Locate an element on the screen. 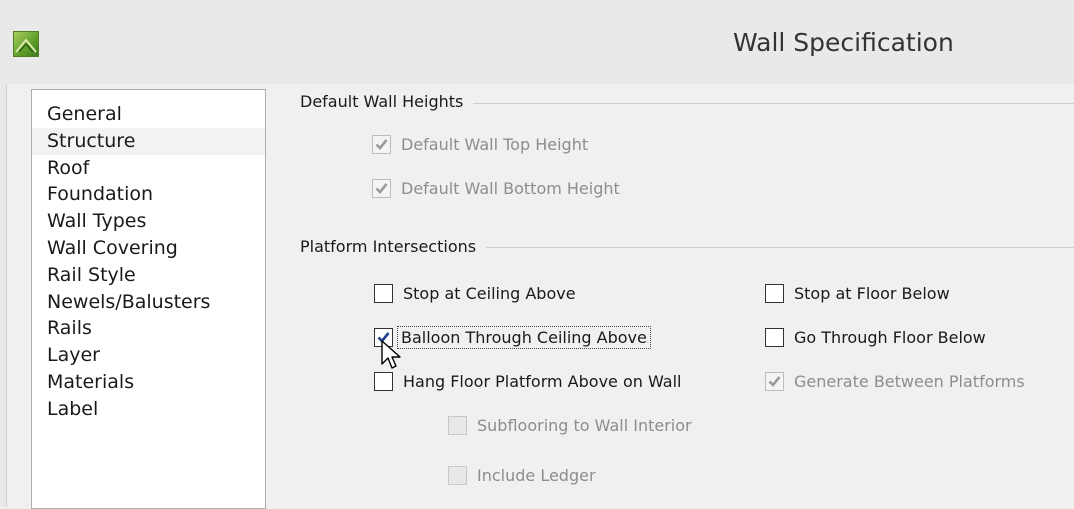  category-item-materials: Materials is located at coordinates (148, 382).